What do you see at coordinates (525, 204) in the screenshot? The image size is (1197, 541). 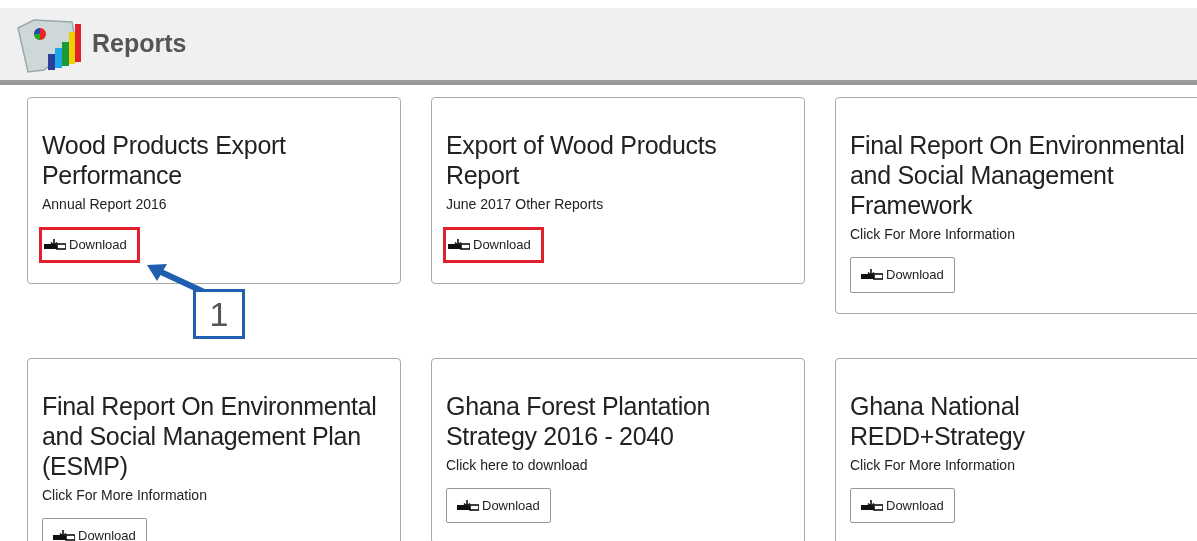 I see `report-subtitle: June 2017 Other Reports` at bounding box center [525, 204].